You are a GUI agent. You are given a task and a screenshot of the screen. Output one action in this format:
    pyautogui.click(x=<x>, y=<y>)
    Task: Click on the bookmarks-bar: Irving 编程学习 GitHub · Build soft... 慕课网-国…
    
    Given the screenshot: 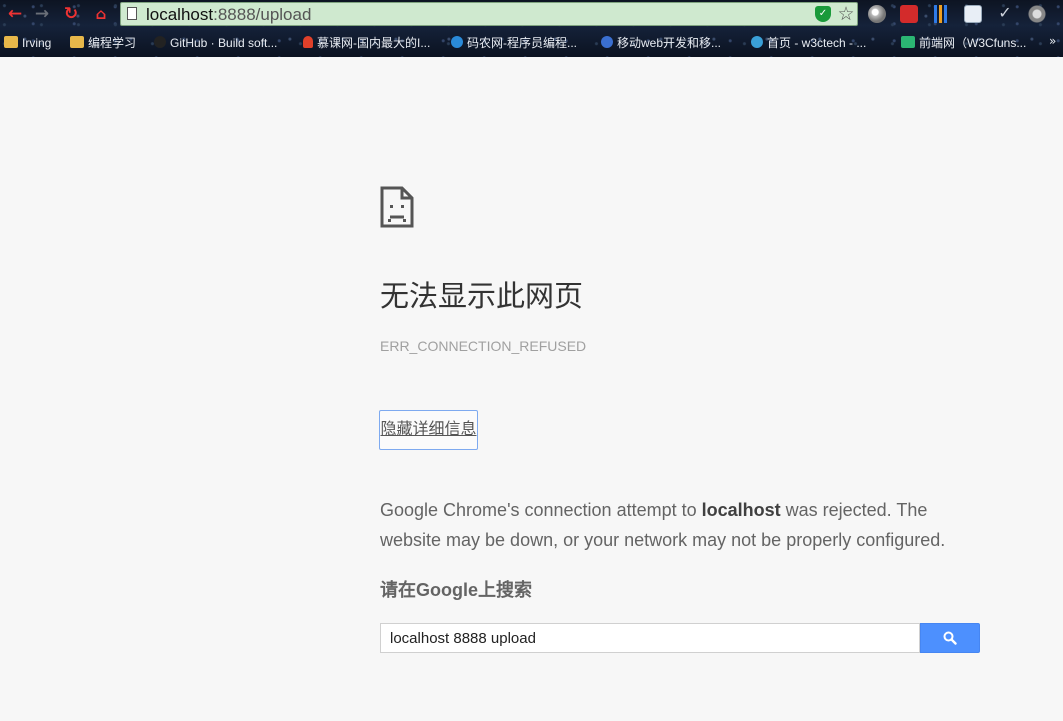 What is the action you would take?
    pyautogui.click(x=531, y=43)
    